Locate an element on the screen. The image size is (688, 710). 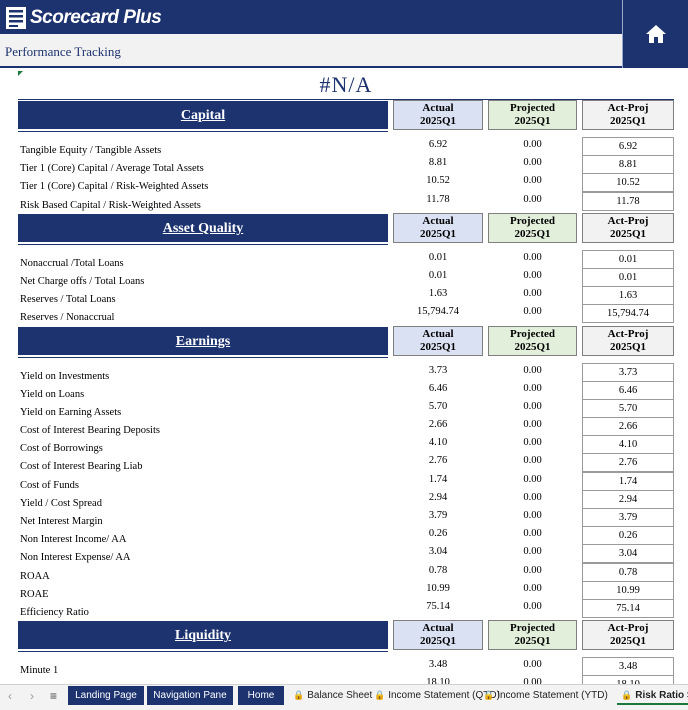
sheet-tab: 🔒Risk Ratio Su is located at coordinates (652, 695).